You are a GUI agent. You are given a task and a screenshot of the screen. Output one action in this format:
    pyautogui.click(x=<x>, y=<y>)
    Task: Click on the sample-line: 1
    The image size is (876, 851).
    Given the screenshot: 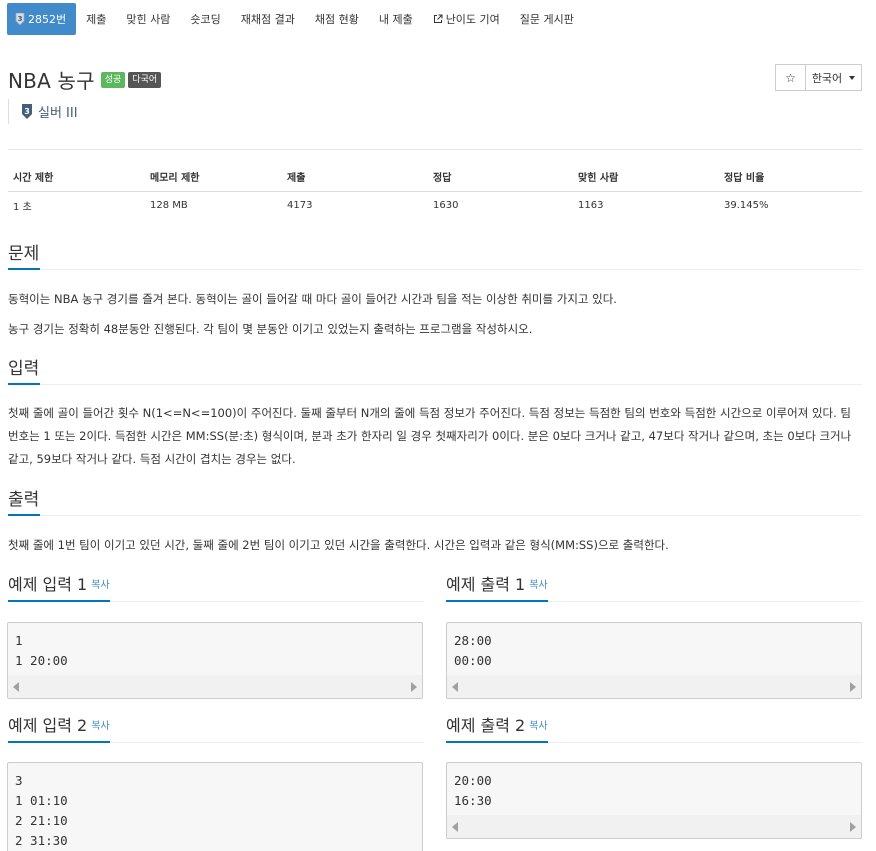 What is the action you would take?
    pyautogui.click(x=19, y=640)
    